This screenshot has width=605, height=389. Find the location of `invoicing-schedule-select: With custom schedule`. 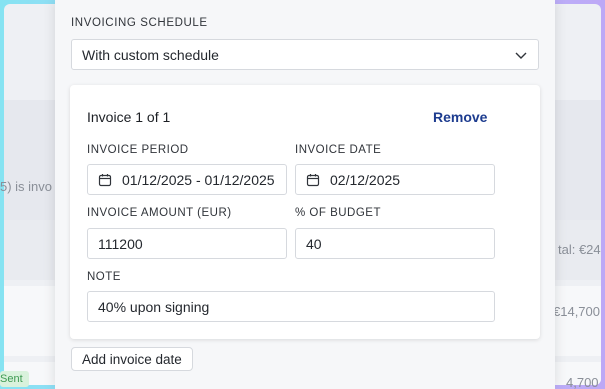

invoicing-schedule-select: With custom schedule is located at coordinates (305, 54).